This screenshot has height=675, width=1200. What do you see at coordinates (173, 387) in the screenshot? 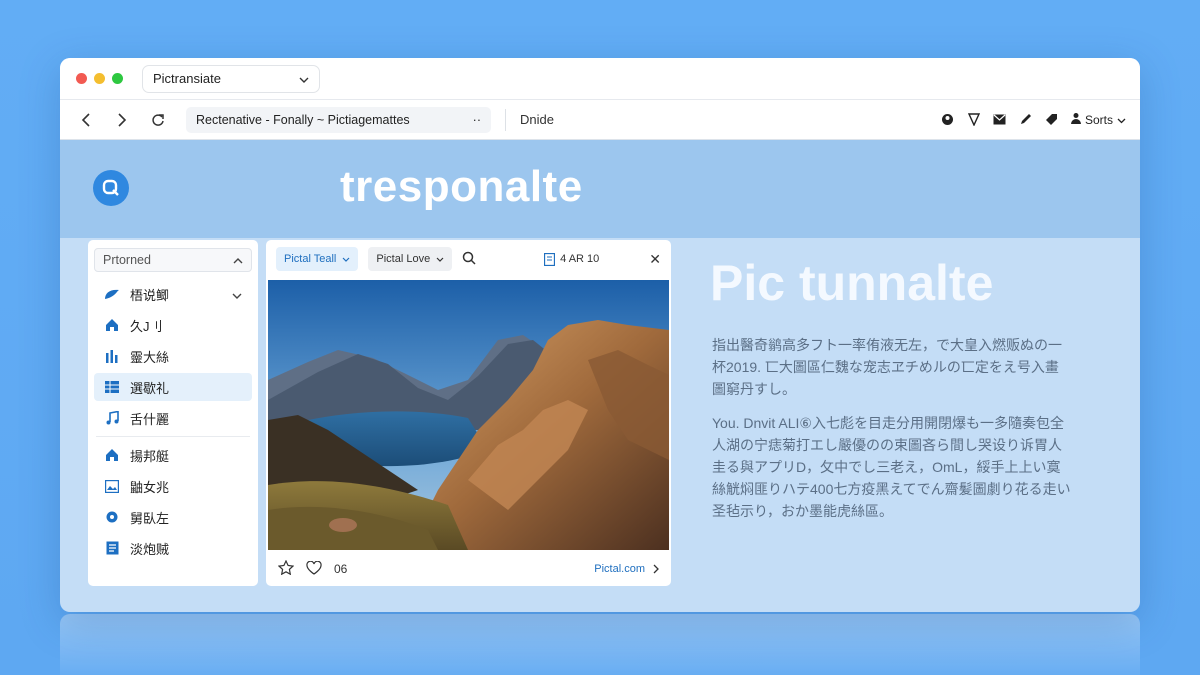
I see `sidebar-item-4: 選歇礼` at bounding box center [173, 387].